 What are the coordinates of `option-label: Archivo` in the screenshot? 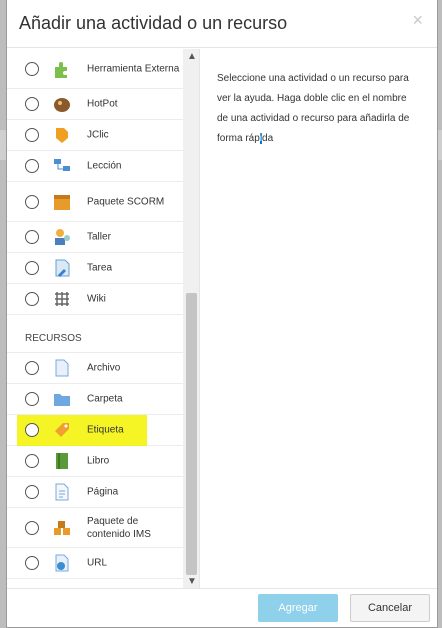 It's located at (104, 368).